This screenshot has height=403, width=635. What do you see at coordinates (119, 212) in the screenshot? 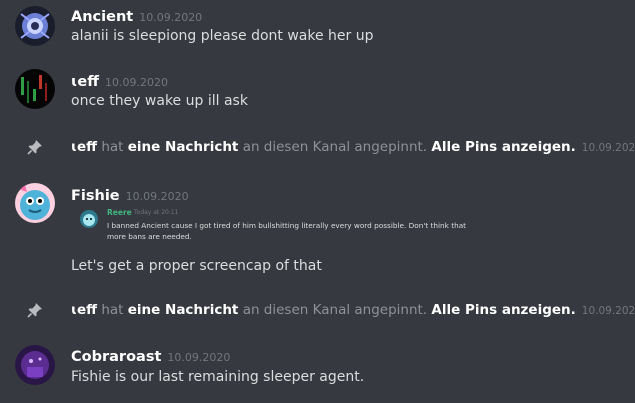
I see `embed-author: Reere` at bounding box center [119, 212].